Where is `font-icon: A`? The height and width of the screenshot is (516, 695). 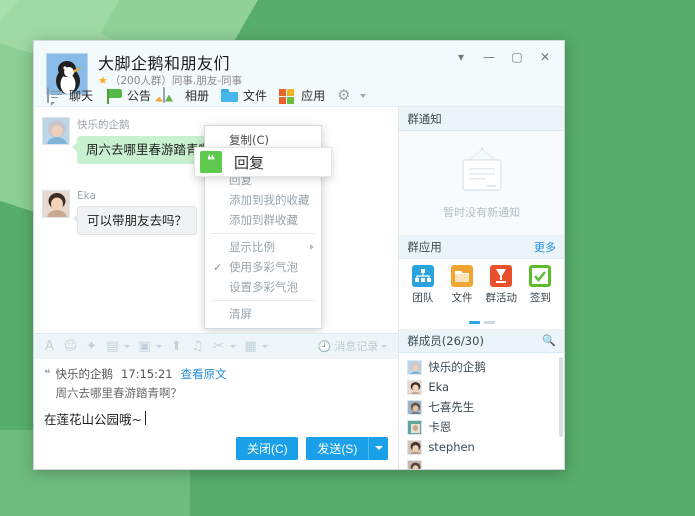 font-icon: A is located at coordinates (49, 346).